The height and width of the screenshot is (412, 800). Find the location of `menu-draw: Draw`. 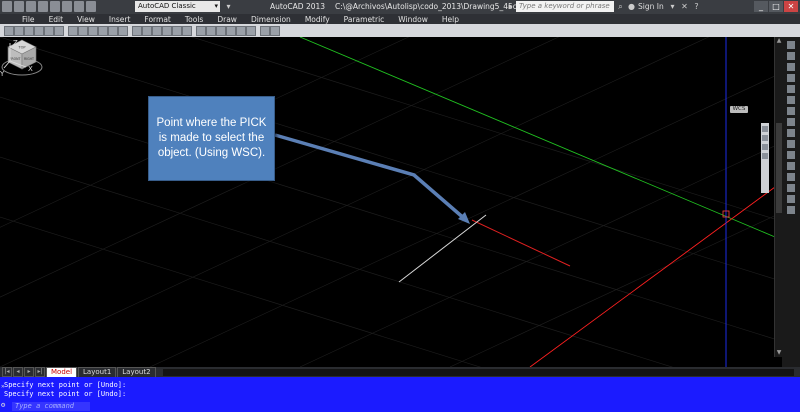

menu-draw: Draw is located at coordinates (227, 19).